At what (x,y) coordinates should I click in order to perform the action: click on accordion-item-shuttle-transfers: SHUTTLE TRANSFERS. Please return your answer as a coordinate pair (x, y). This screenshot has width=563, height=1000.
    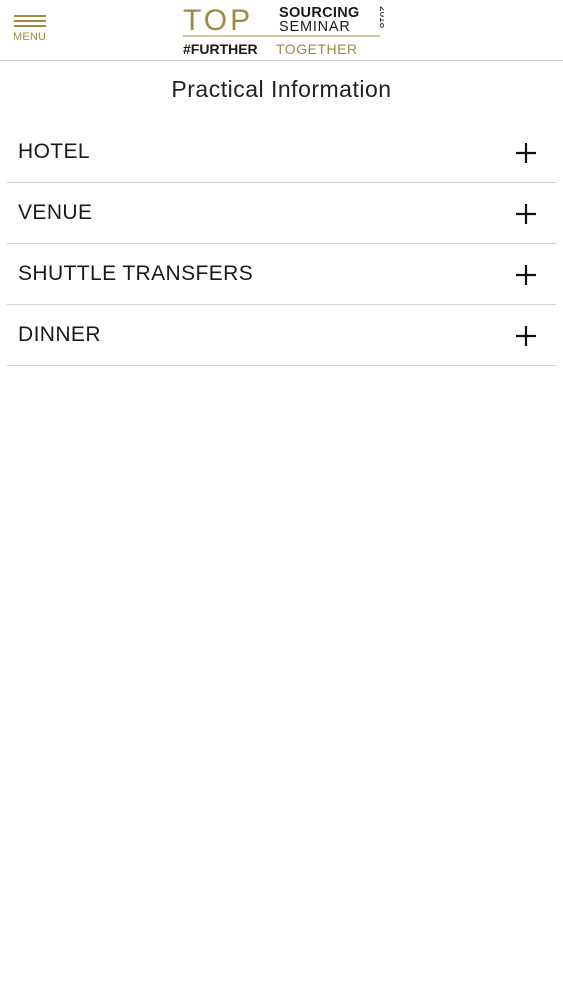
    Looking at the image, I should click on (281, 274).